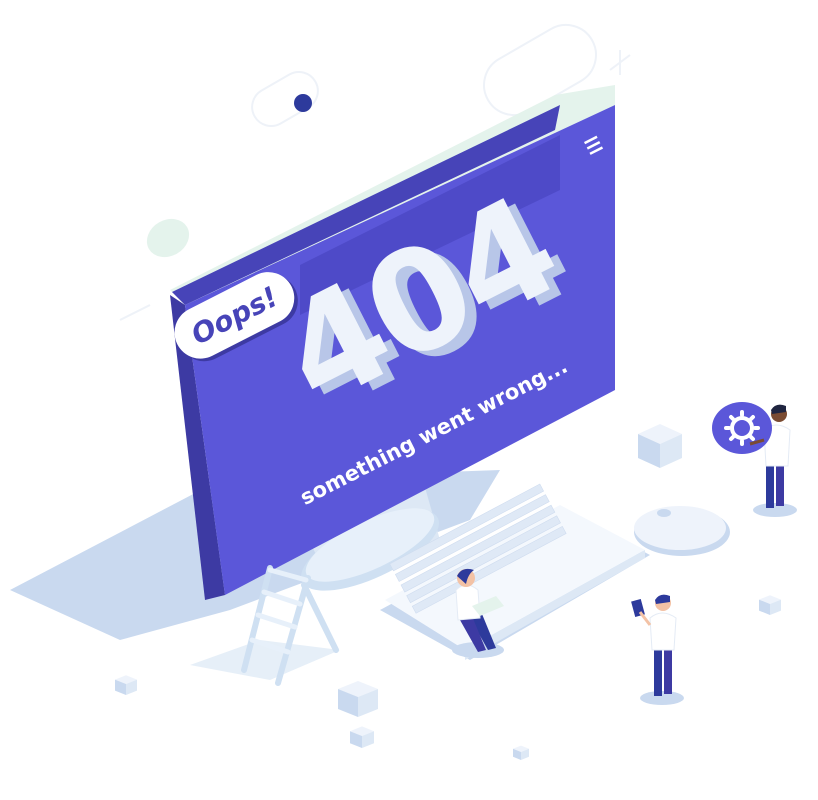  Describe the element at coordinates (660, 446) in the screenshot. I see `cube-large` at that location.